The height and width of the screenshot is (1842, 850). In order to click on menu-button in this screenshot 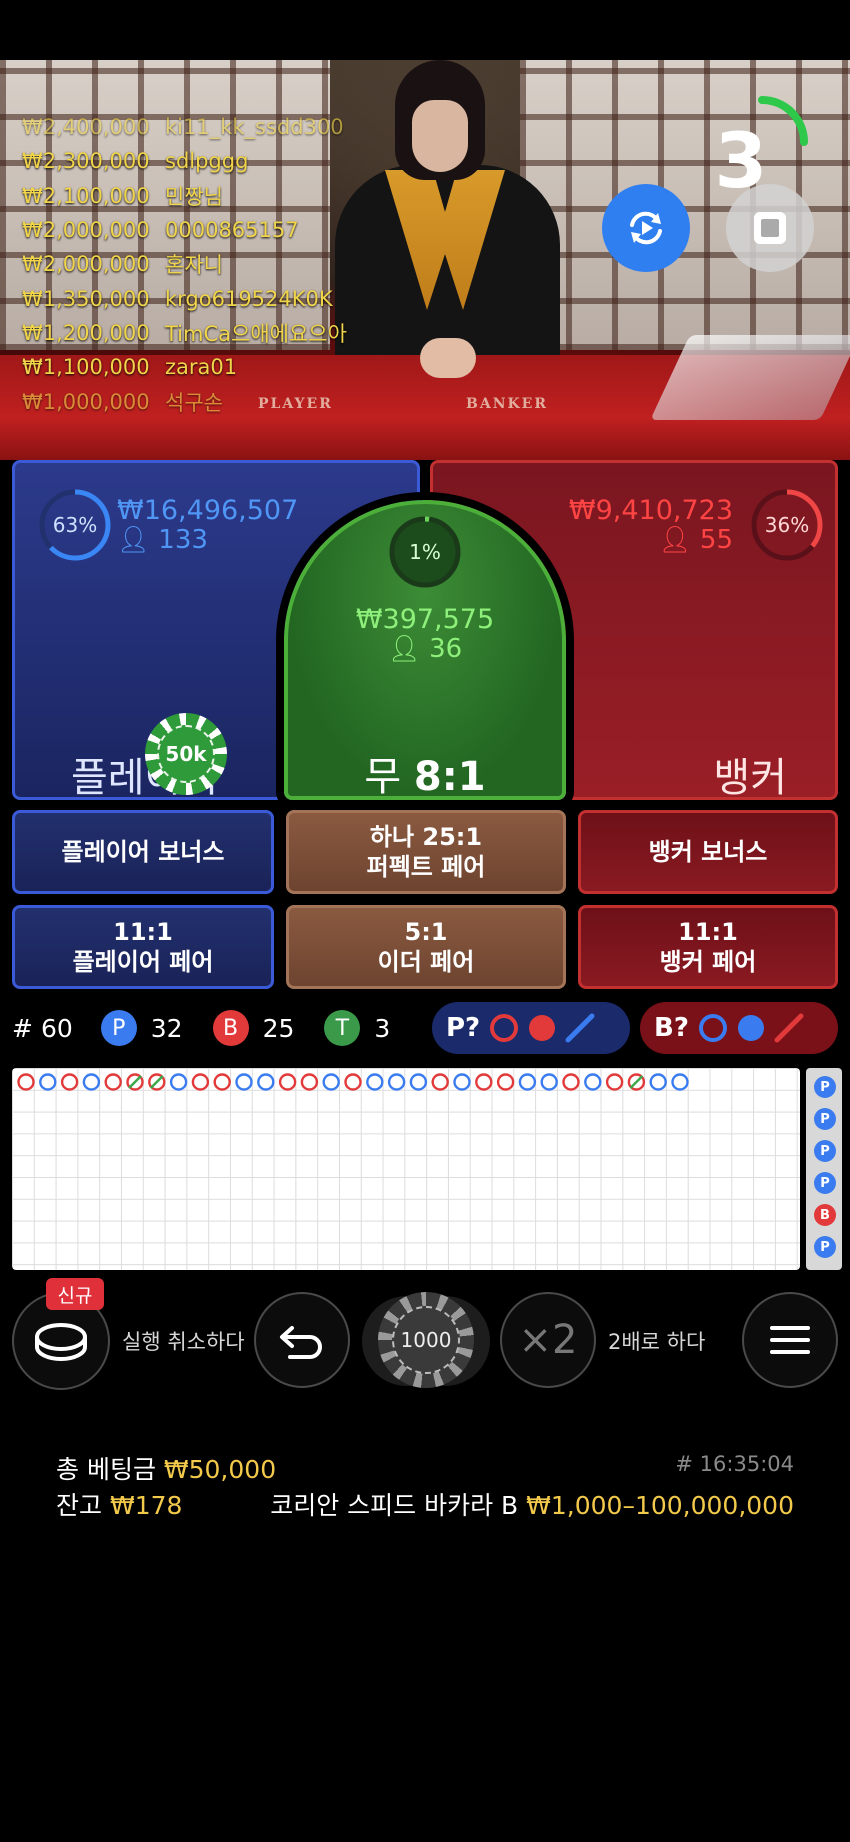, I will do `click(790, 1340)`.